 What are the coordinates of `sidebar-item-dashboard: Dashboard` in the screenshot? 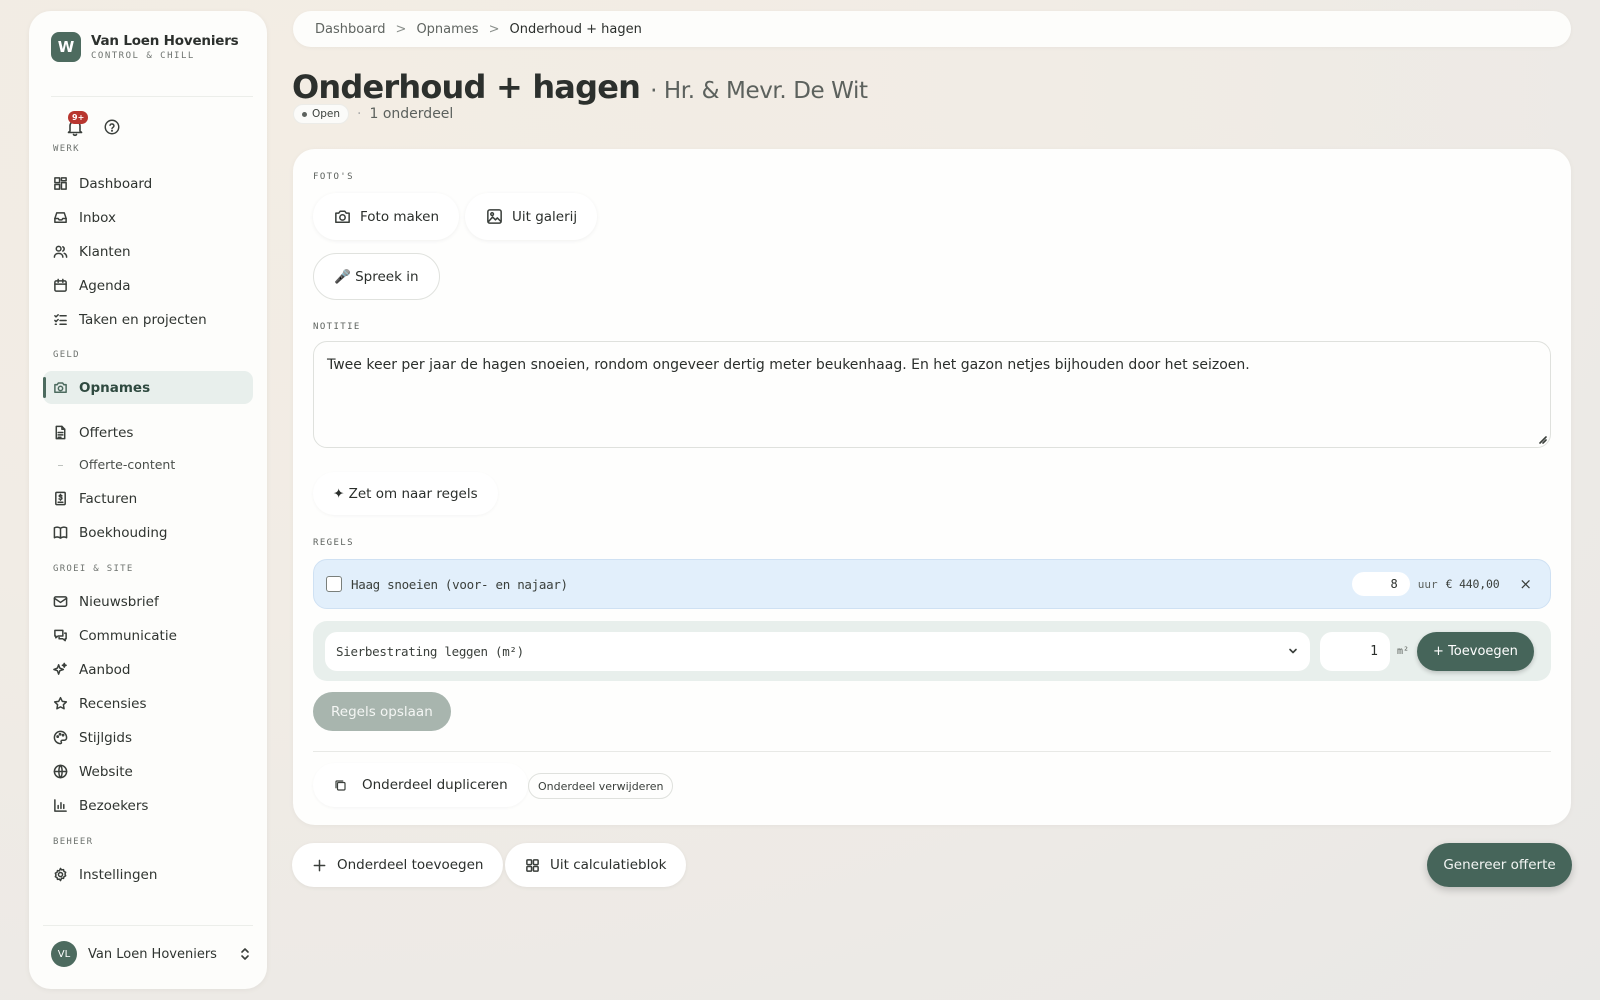 It's located at (148, 183).